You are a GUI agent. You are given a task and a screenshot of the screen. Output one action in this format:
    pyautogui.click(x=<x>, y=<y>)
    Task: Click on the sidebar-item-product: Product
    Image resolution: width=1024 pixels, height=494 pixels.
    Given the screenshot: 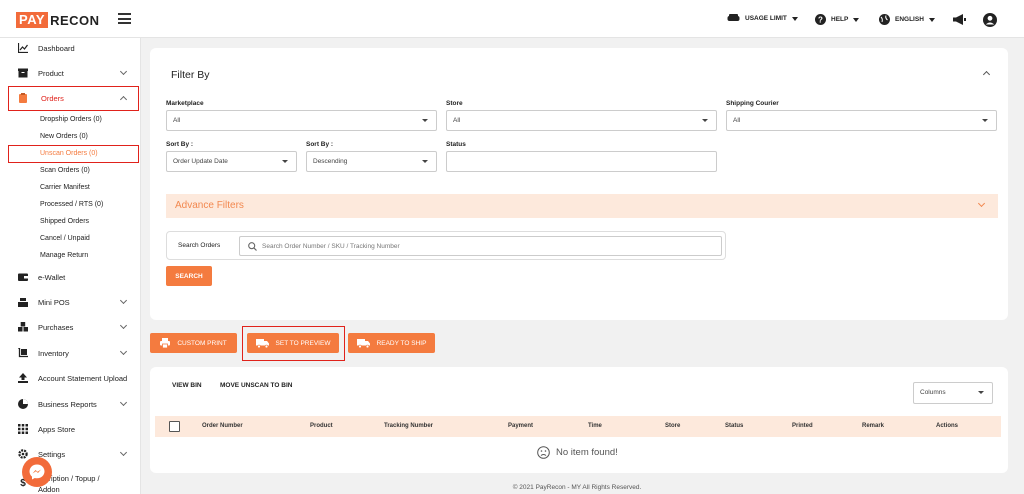 What is the action you would take?
    pyautogui.click(x=70, y=73)
    